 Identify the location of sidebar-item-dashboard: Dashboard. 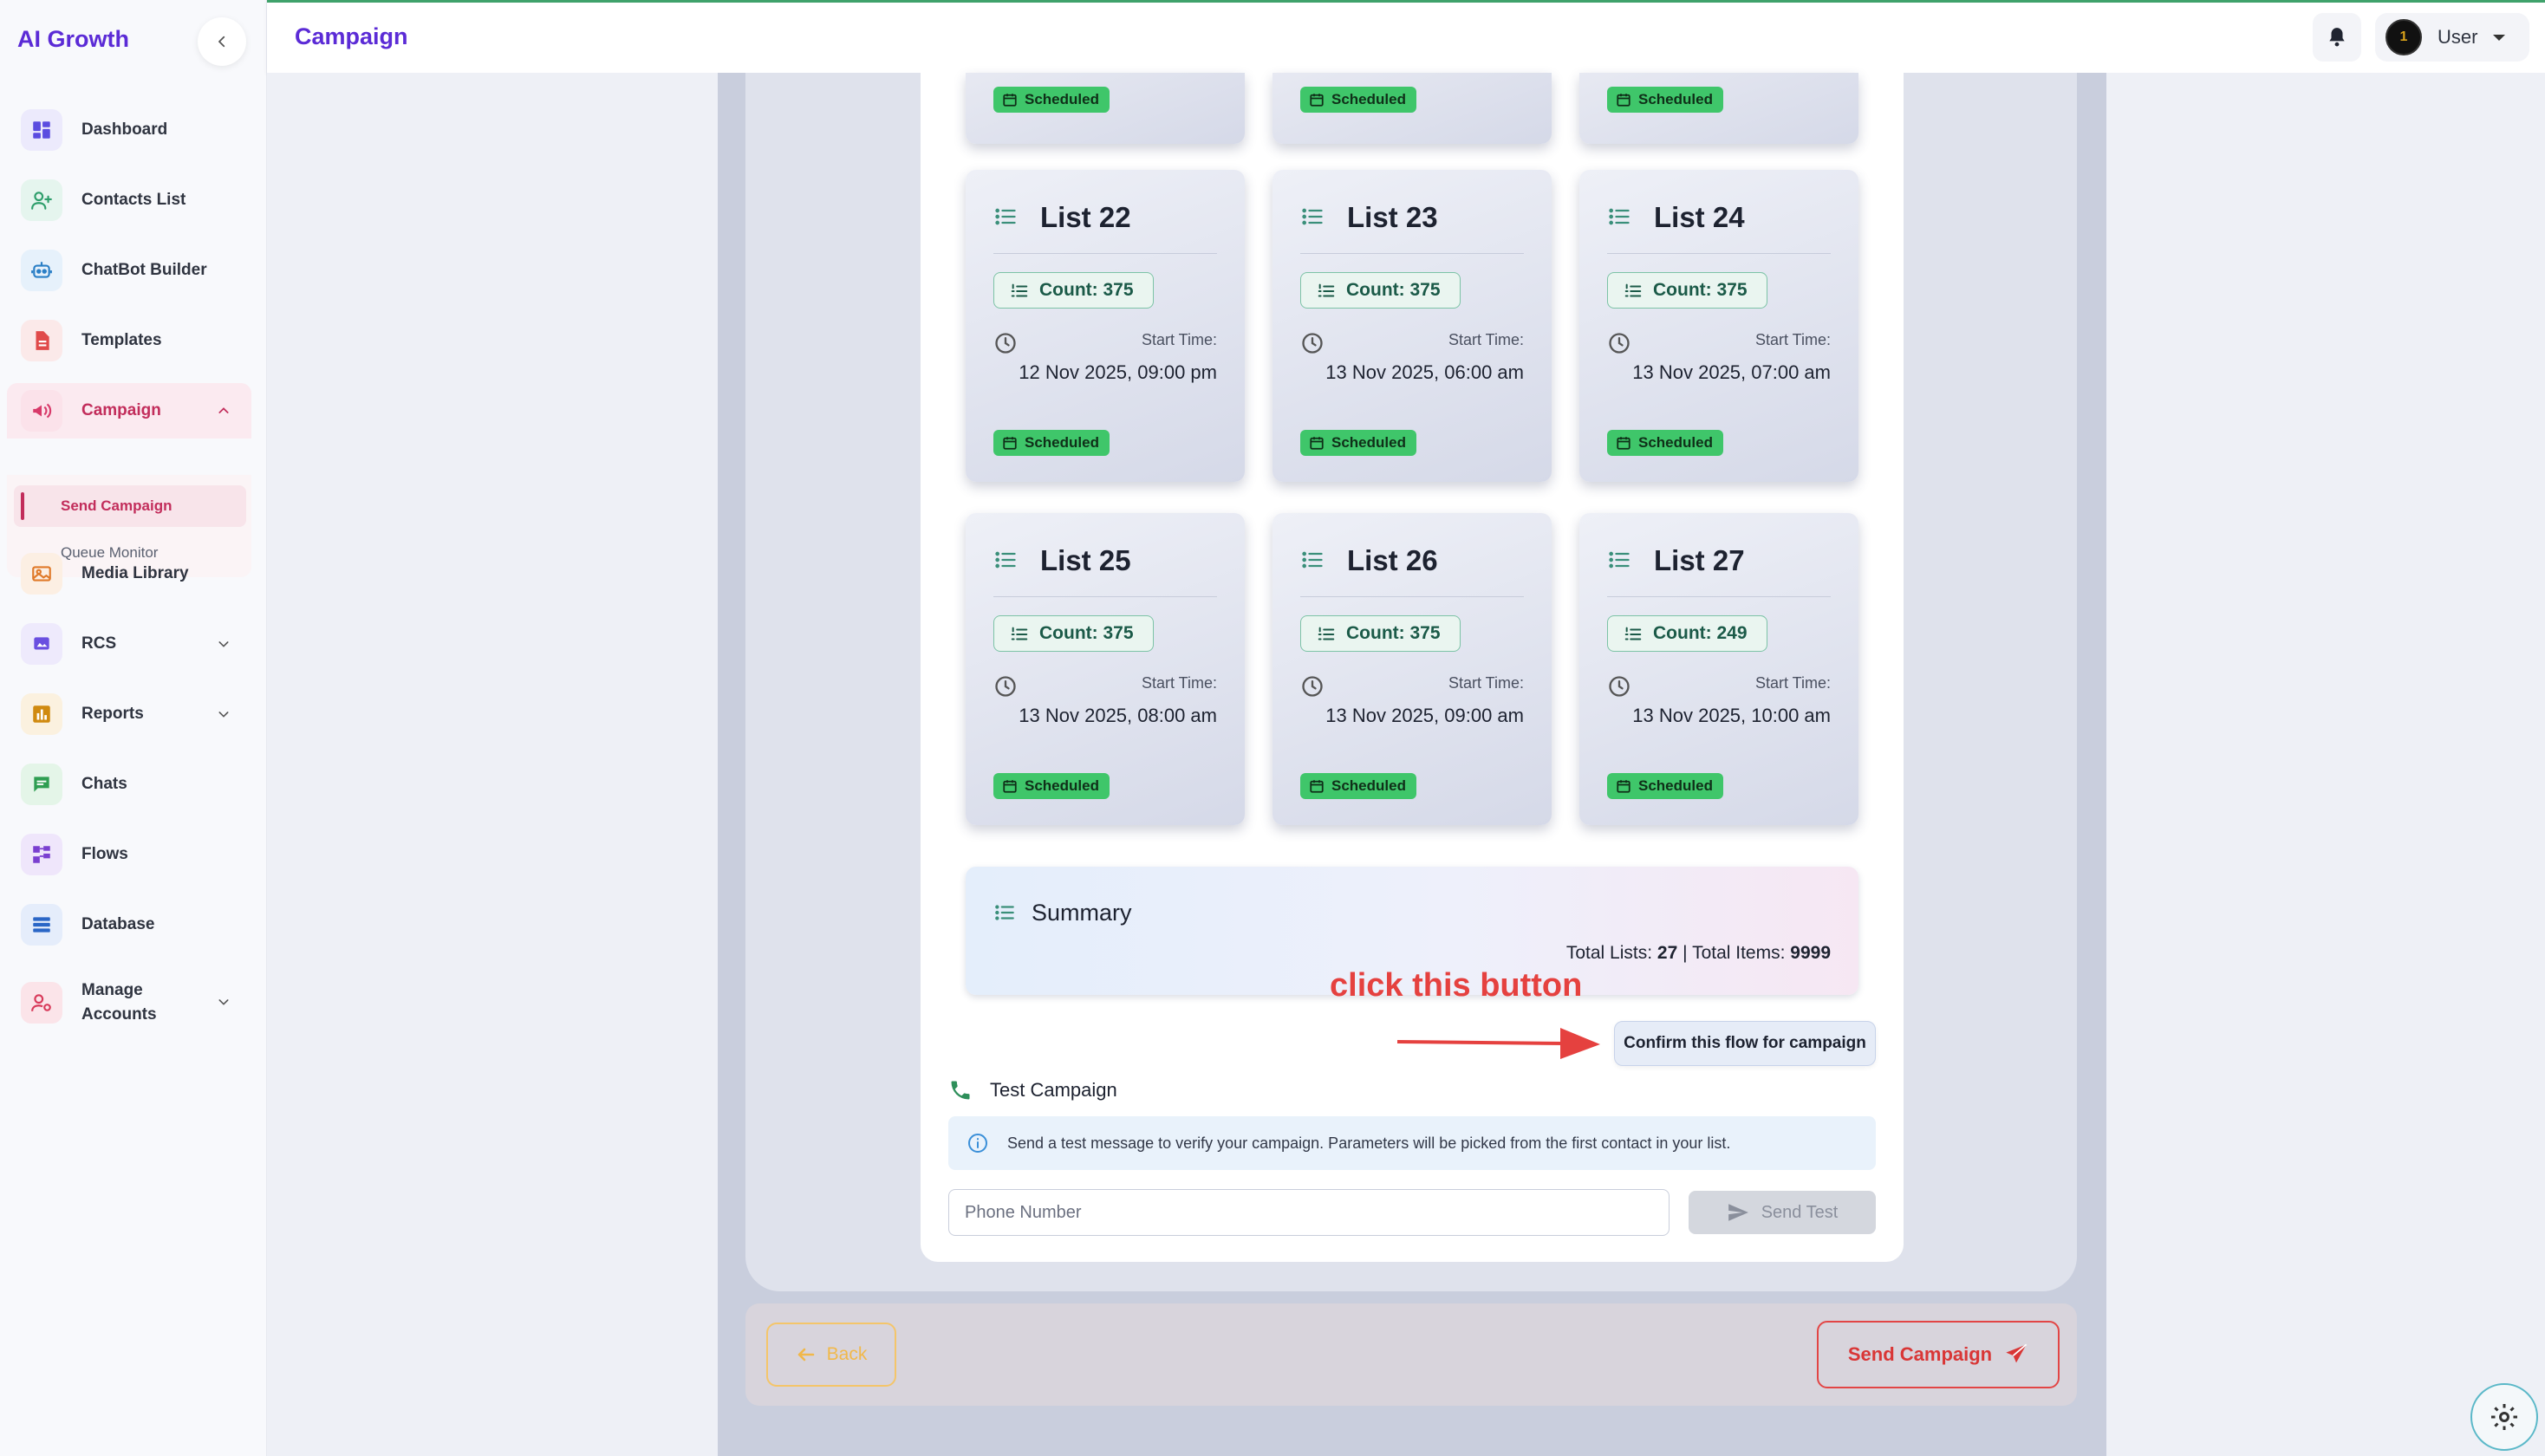
(129, 130).